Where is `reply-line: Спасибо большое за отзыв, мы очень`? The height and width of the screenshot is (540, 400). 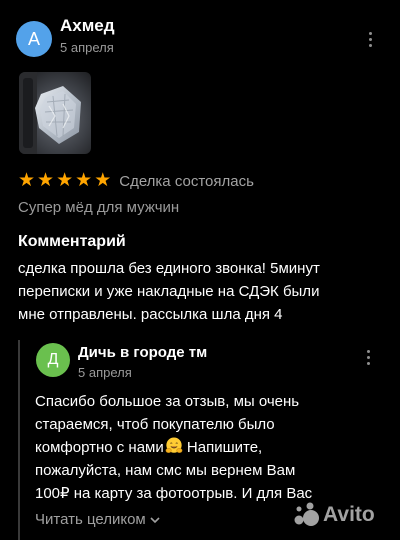 reply-line: Спасибо большое за отзыв, мы очень is located at coordinates (167, 401).